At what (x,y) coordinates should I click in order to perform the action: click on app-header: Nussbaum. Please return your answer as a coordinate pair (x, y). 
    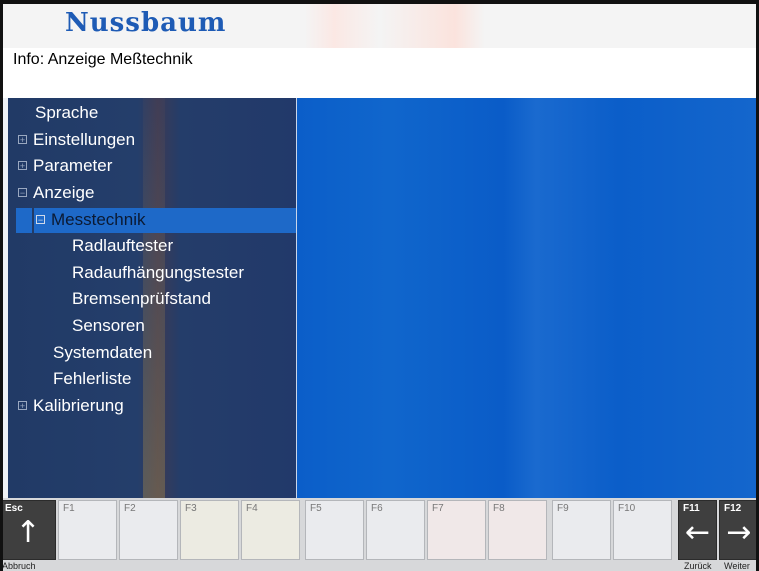
    Looking at the image, I should click on (379, 26).